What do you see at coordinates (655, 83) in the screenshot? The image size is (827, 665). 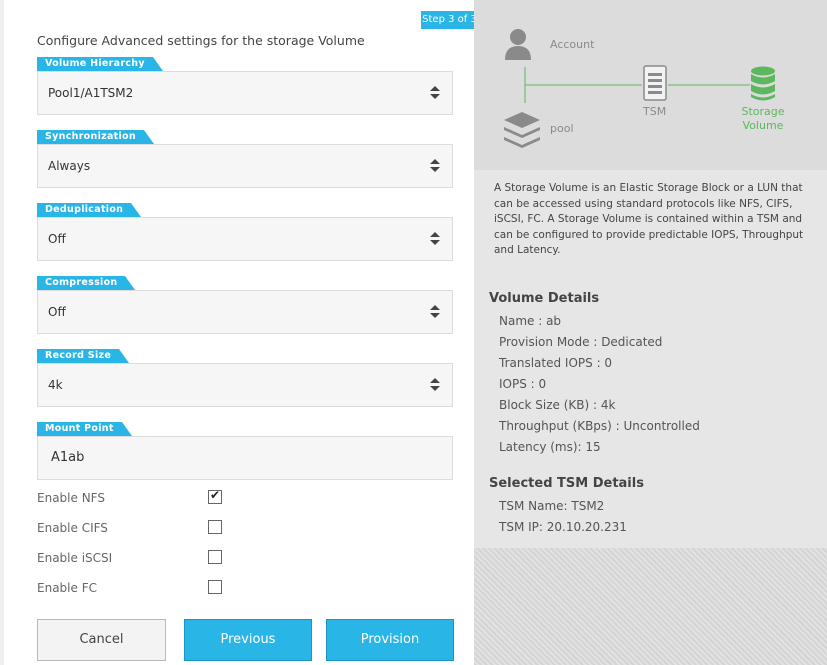 I see `tsm-icon` at bounding box center [655, 83].